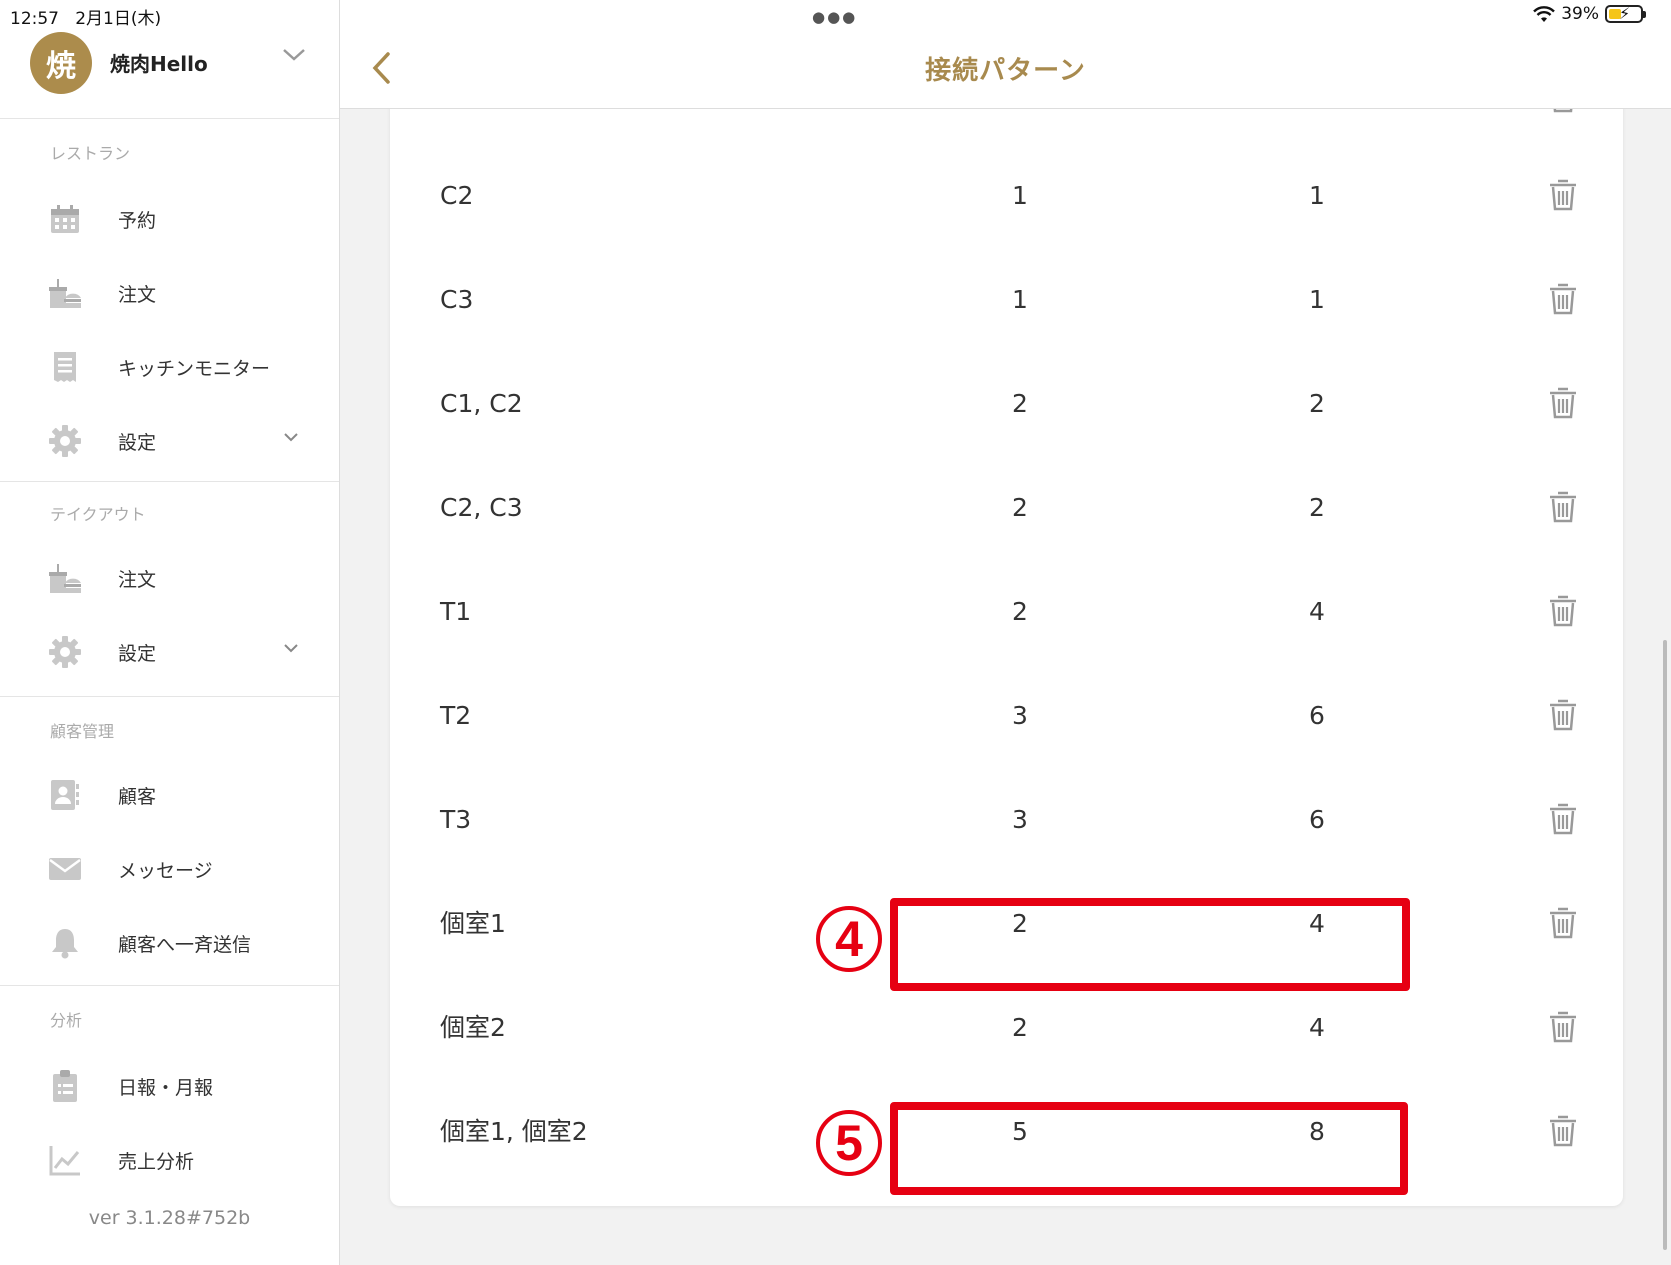 The height and width of the screenshot is (1265, 1671). I want to click on account-name: 焼肉Hello, so click(159, 64).